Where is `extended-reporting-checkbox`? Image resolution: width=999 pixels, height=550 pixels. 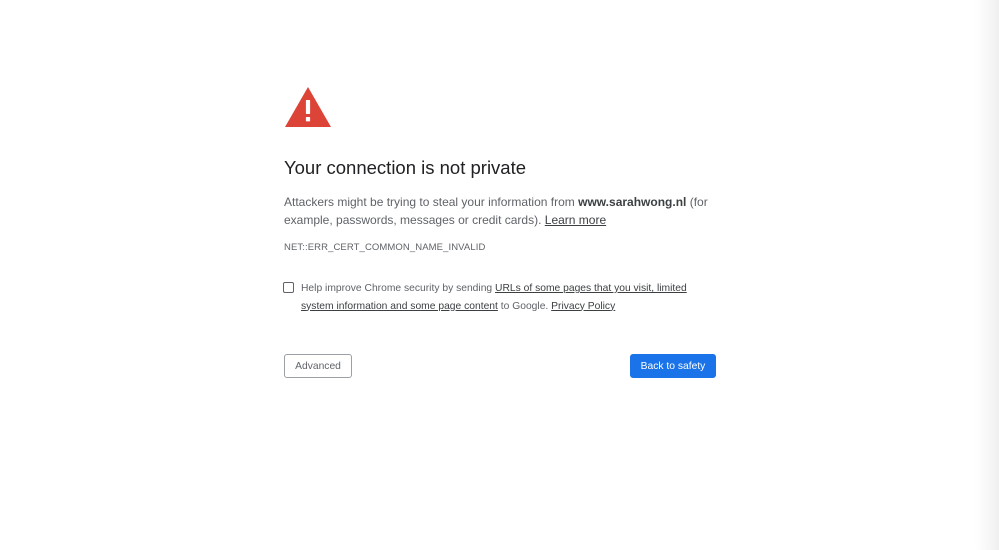
extended-reporting-checkbox is located at coordinates (288, 287).